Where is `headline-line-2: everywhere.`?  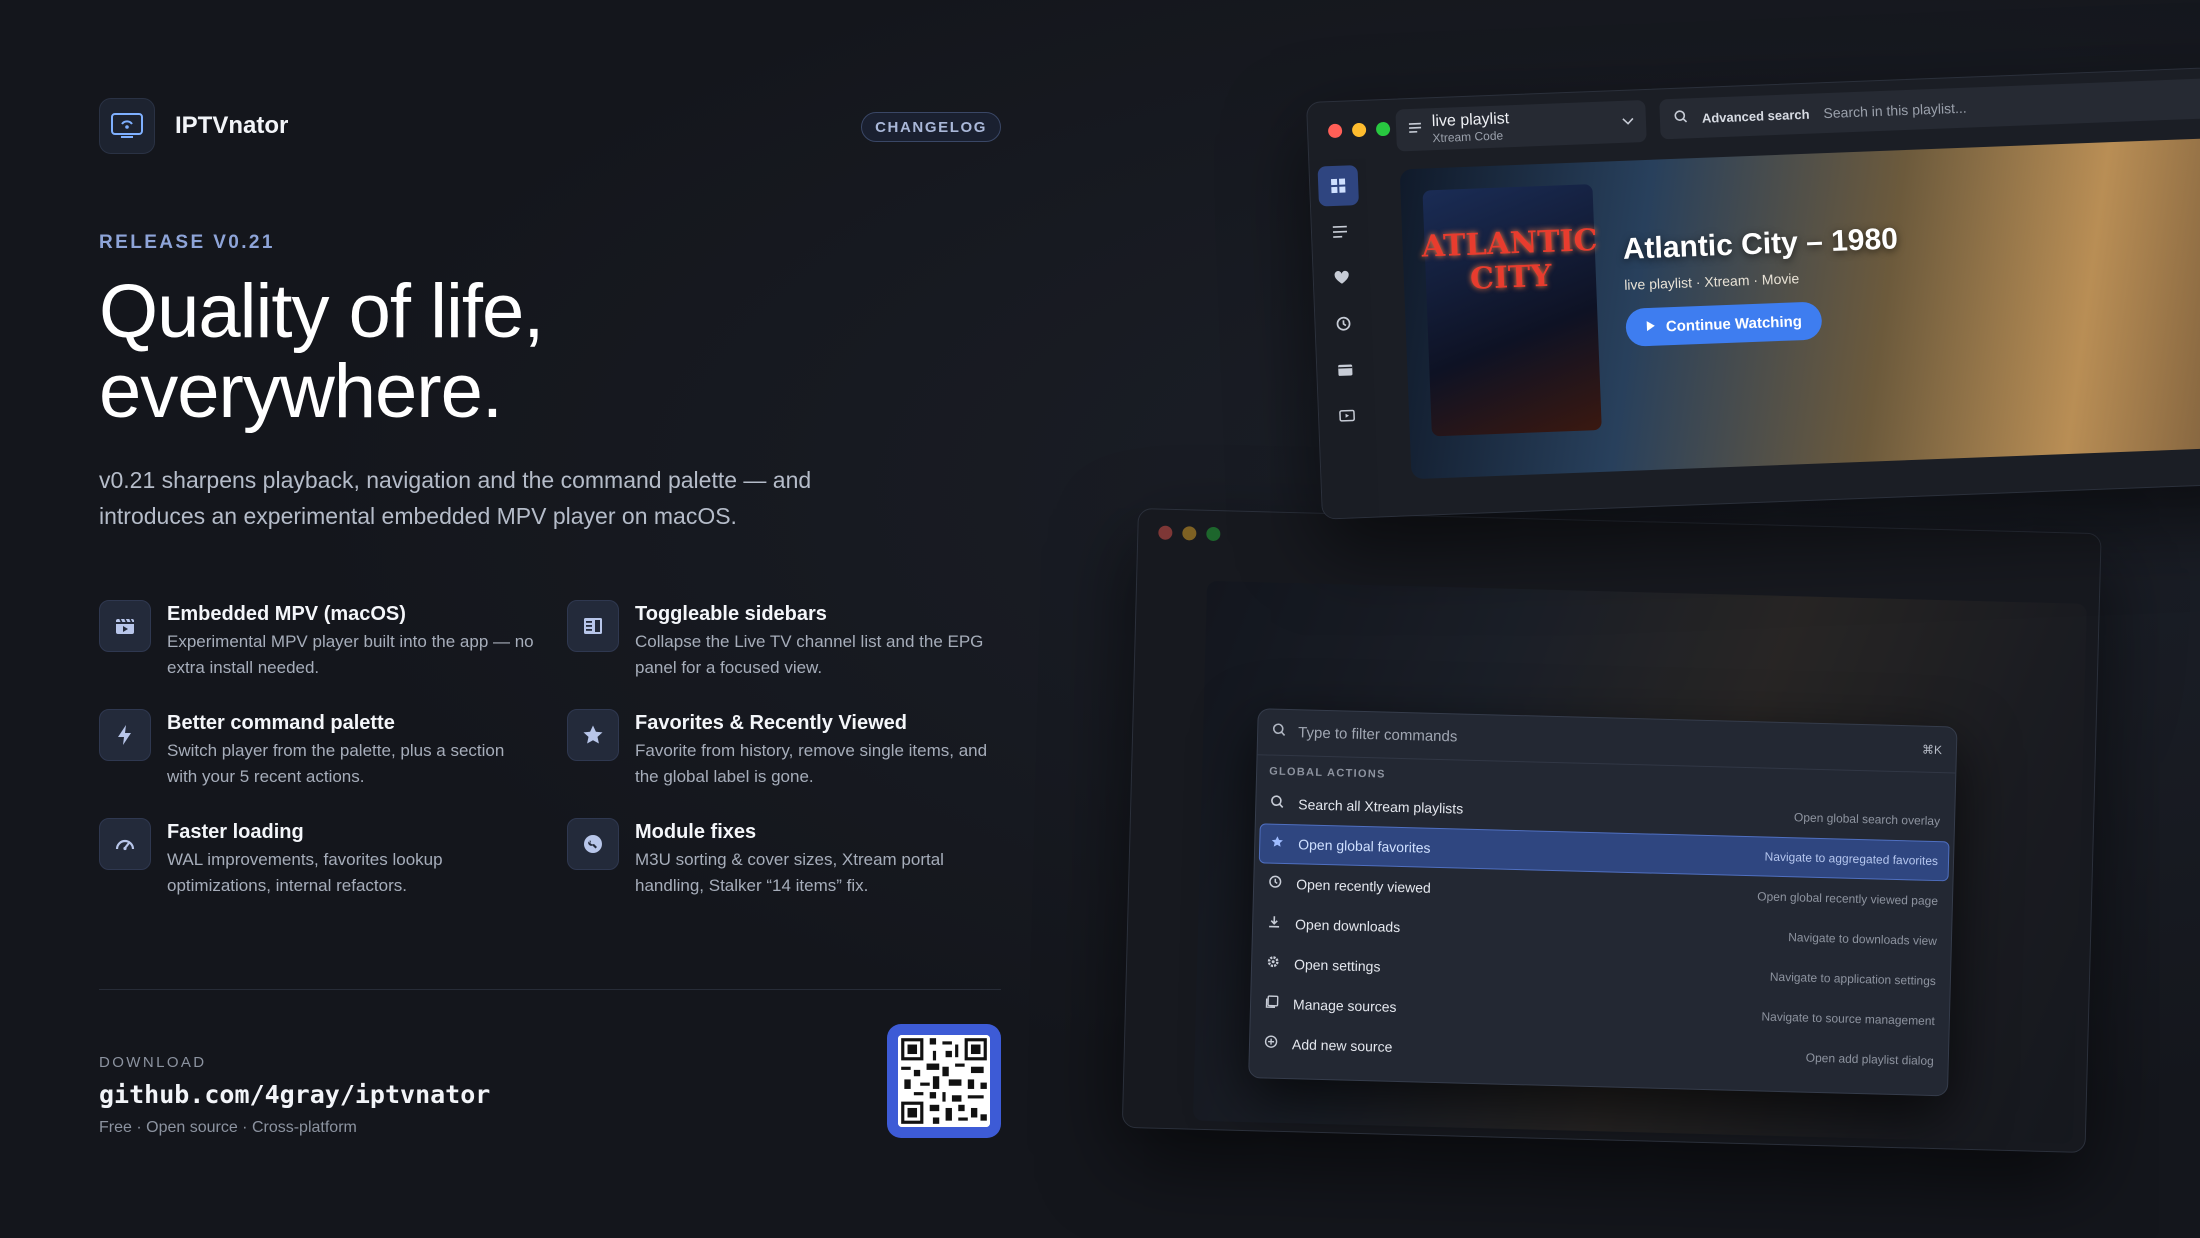
headline-line-2: everywhere. is located at coordinates (301, 391).